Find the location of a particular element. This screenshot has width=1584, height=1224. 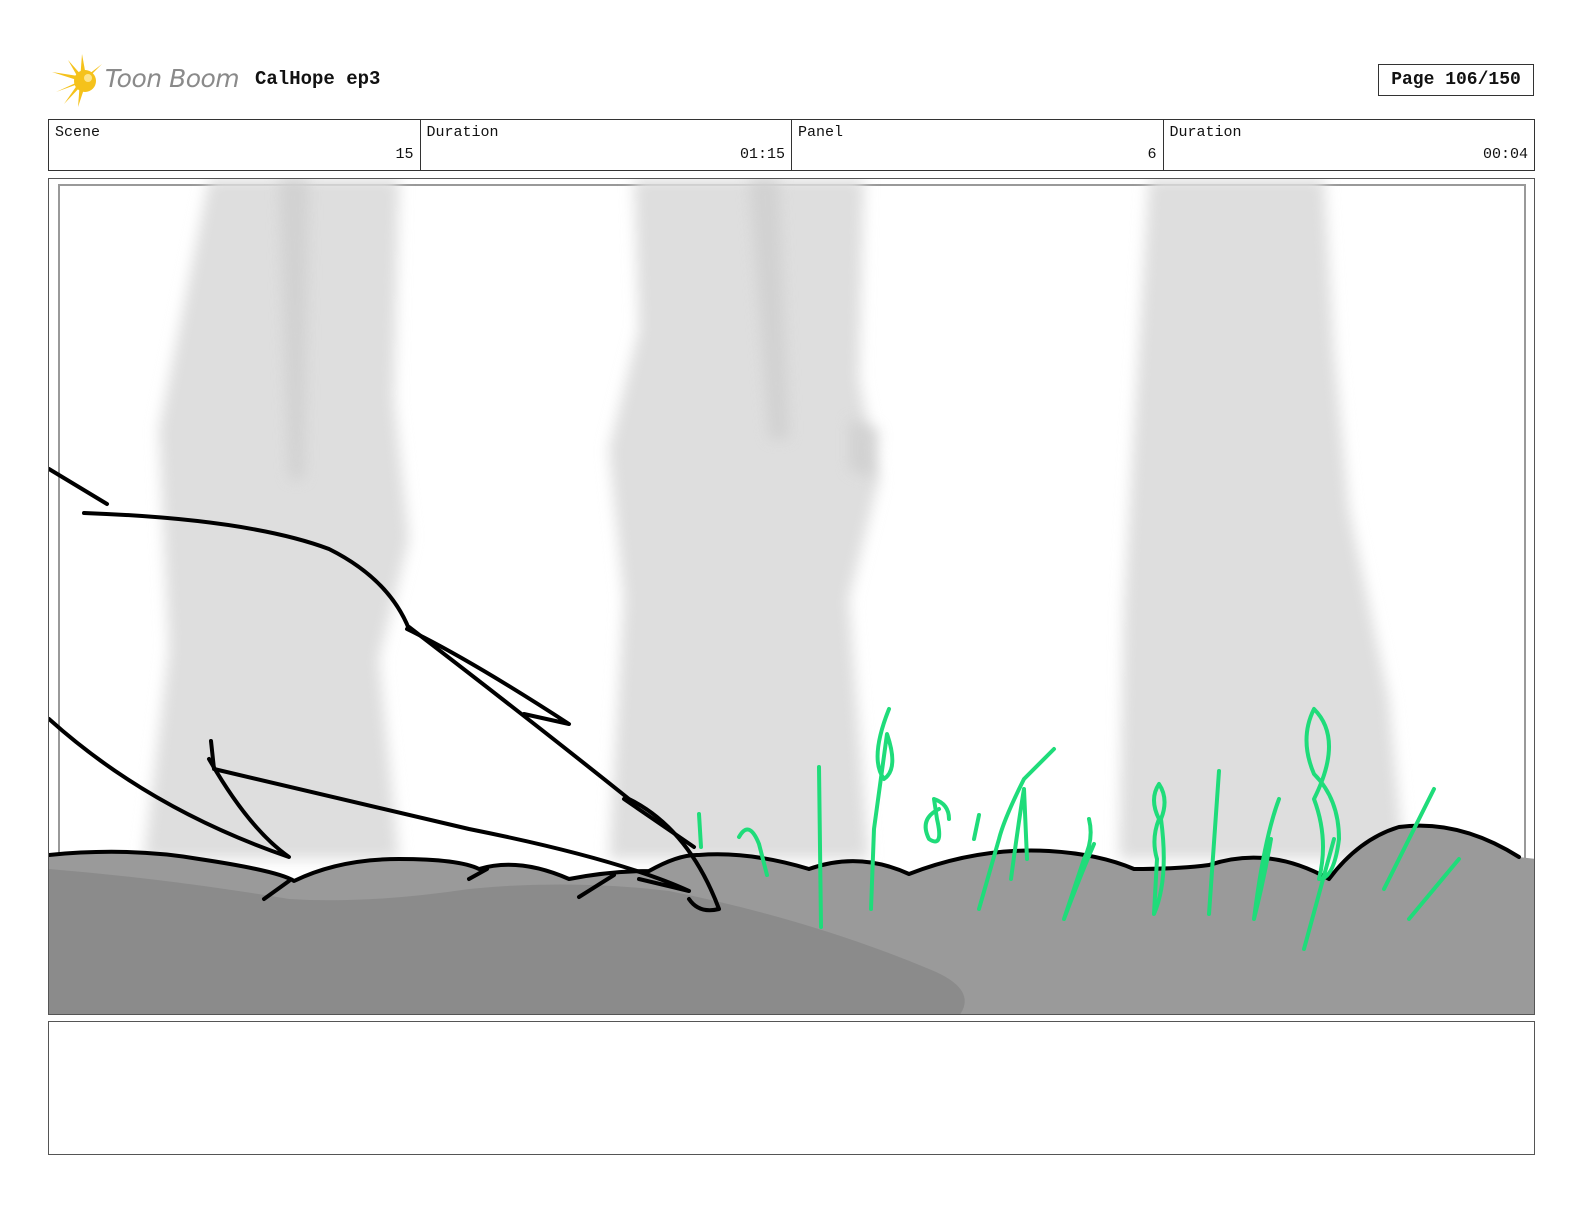

scene-duration-cell: Duration 01:15 is located at coordinates (606, 145).